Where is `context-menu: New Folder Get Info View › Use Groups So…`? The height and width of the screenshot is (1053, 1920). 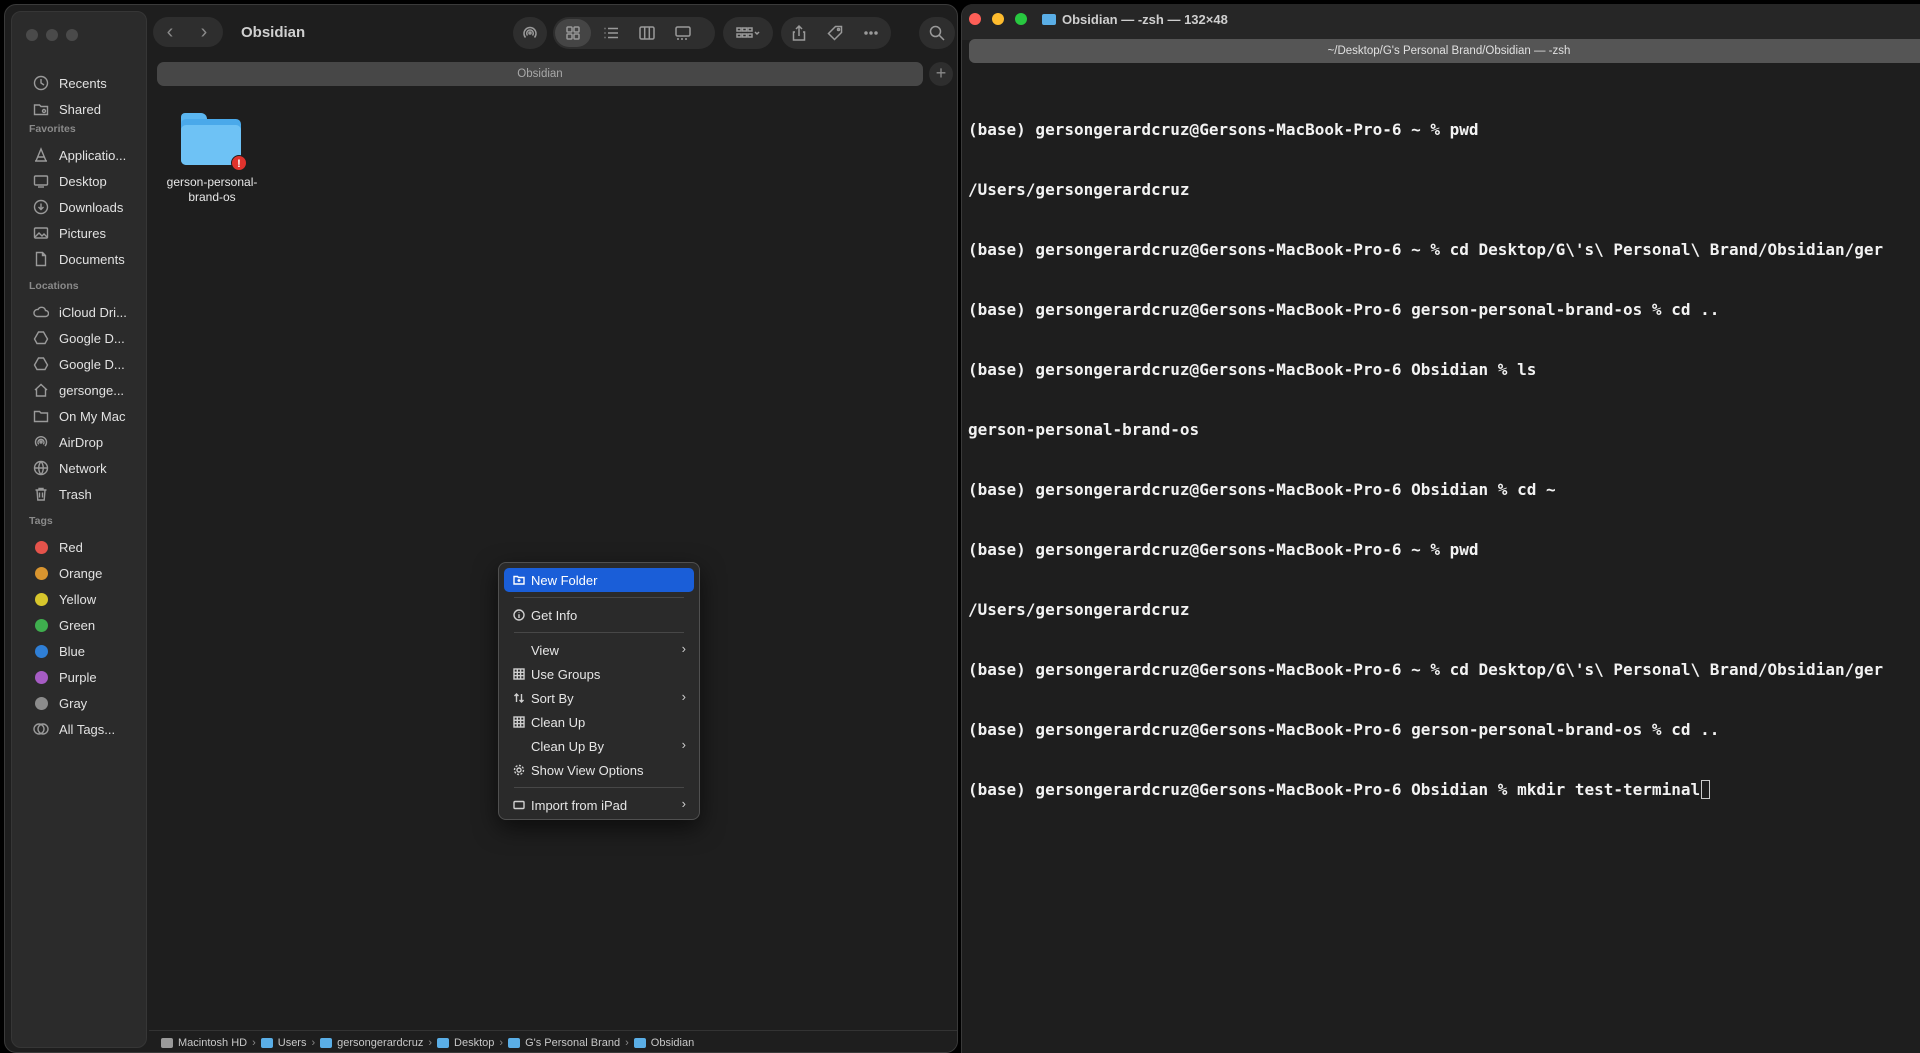
context-menu: New Folder Get Info View › Use Groups So… is located at coordinates (599, 691).